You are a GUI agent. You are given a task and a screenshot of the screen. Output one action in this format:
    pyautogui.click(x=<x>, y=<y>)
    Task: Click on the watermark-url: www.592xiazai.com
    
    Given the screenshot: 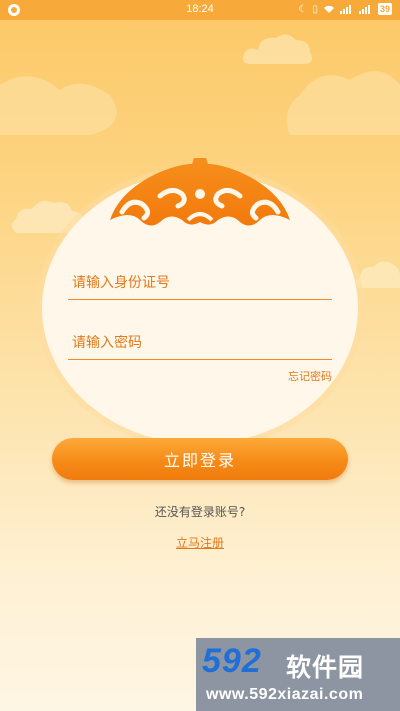 What is the action you would take?
    pyautogui.click(x=285, y=694)
    